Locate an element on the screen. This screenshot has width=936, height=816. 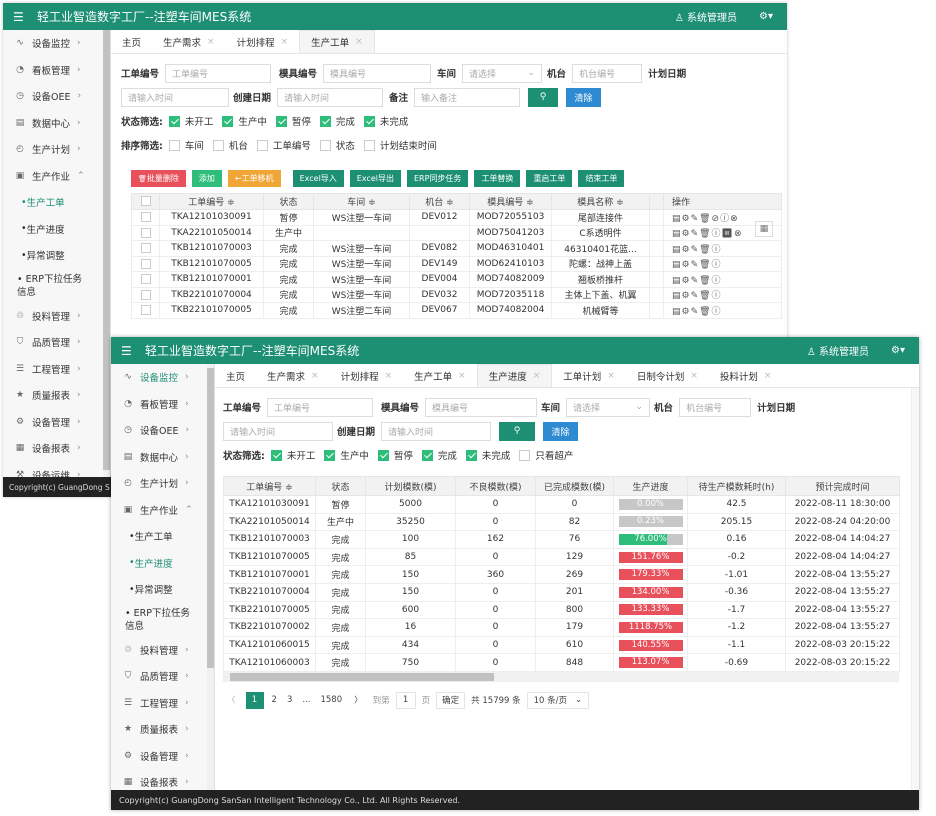
table-horizontal-scrollbar is located at coordinates (561, 676).